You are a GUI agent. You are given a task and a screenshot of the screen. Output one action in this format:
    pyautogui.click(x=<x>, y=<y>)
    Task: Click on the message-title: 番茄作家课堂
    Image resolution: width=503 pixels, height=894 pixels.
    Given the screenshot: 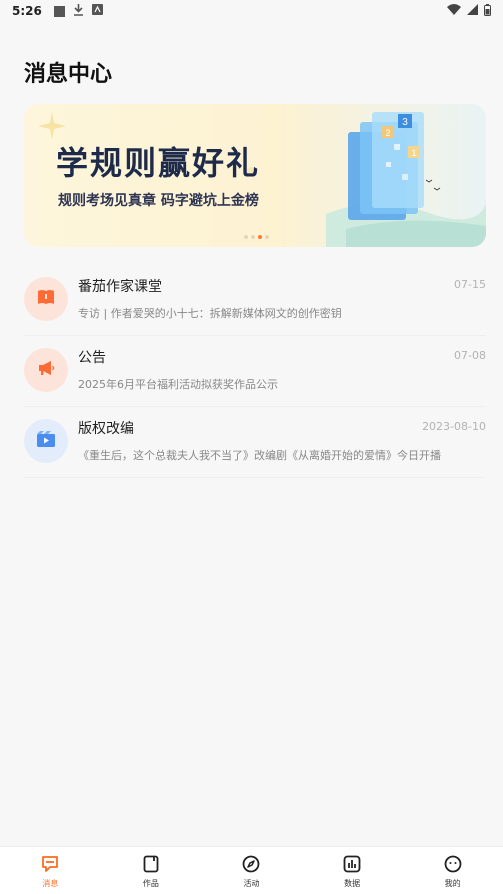 What is the action you would take?
    pyautogui.click(x=120, y=287)
    